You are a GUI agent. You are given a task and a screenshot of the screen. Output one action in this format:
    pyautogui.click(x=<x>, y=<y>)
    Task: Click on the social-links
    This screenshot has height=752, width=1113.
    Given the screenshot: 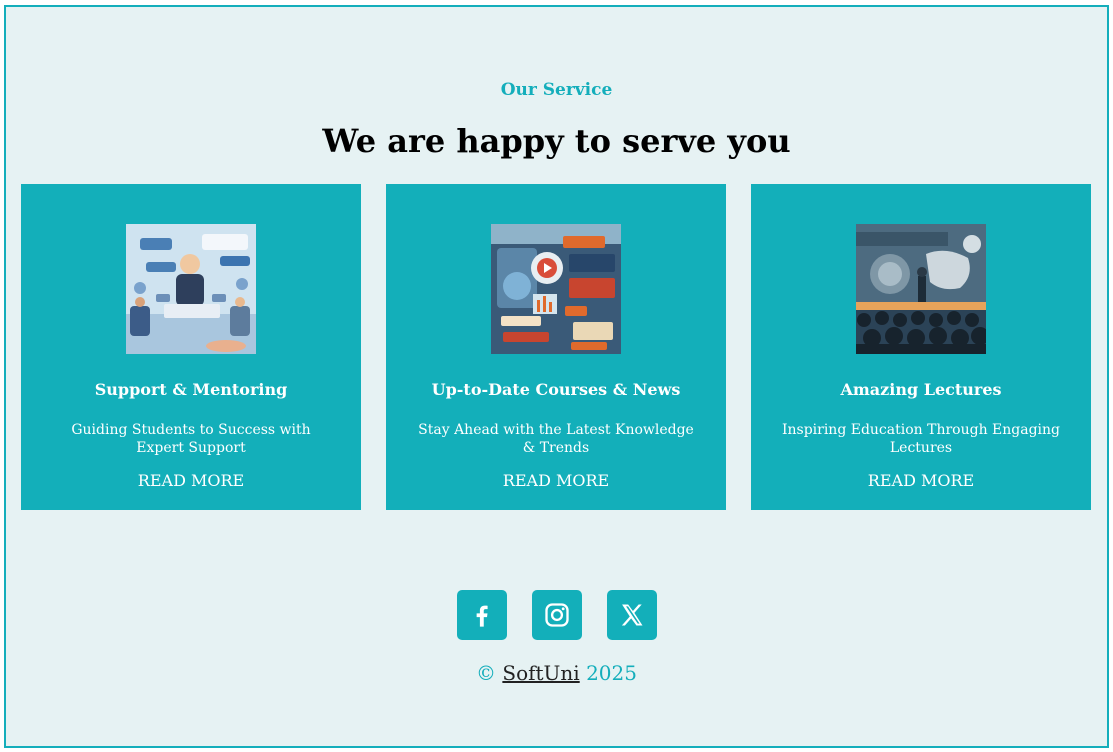 What is the action you would take?
    pyautogui.click(x=556, y=615)
    